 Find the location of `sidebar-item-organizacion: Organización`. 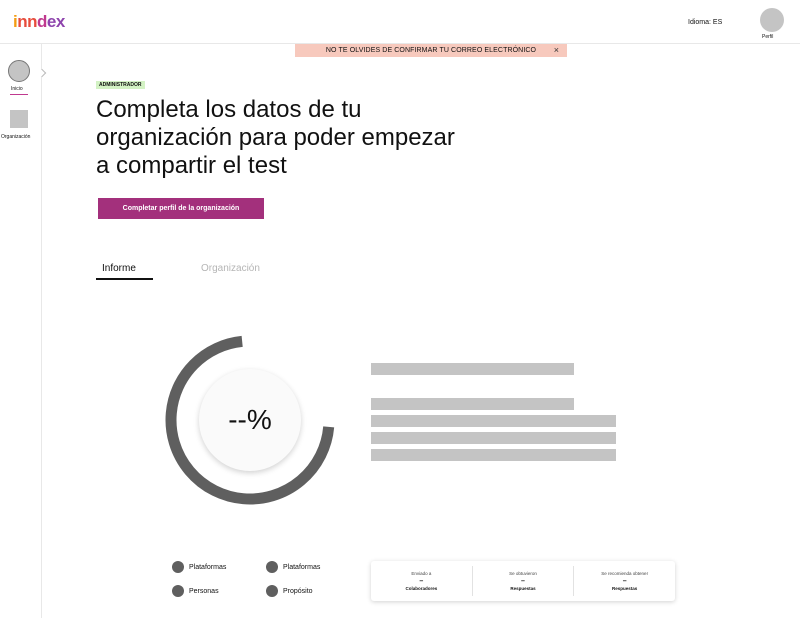

sidebar-item-organizacion: Organización is located at coordinates (15, 137).